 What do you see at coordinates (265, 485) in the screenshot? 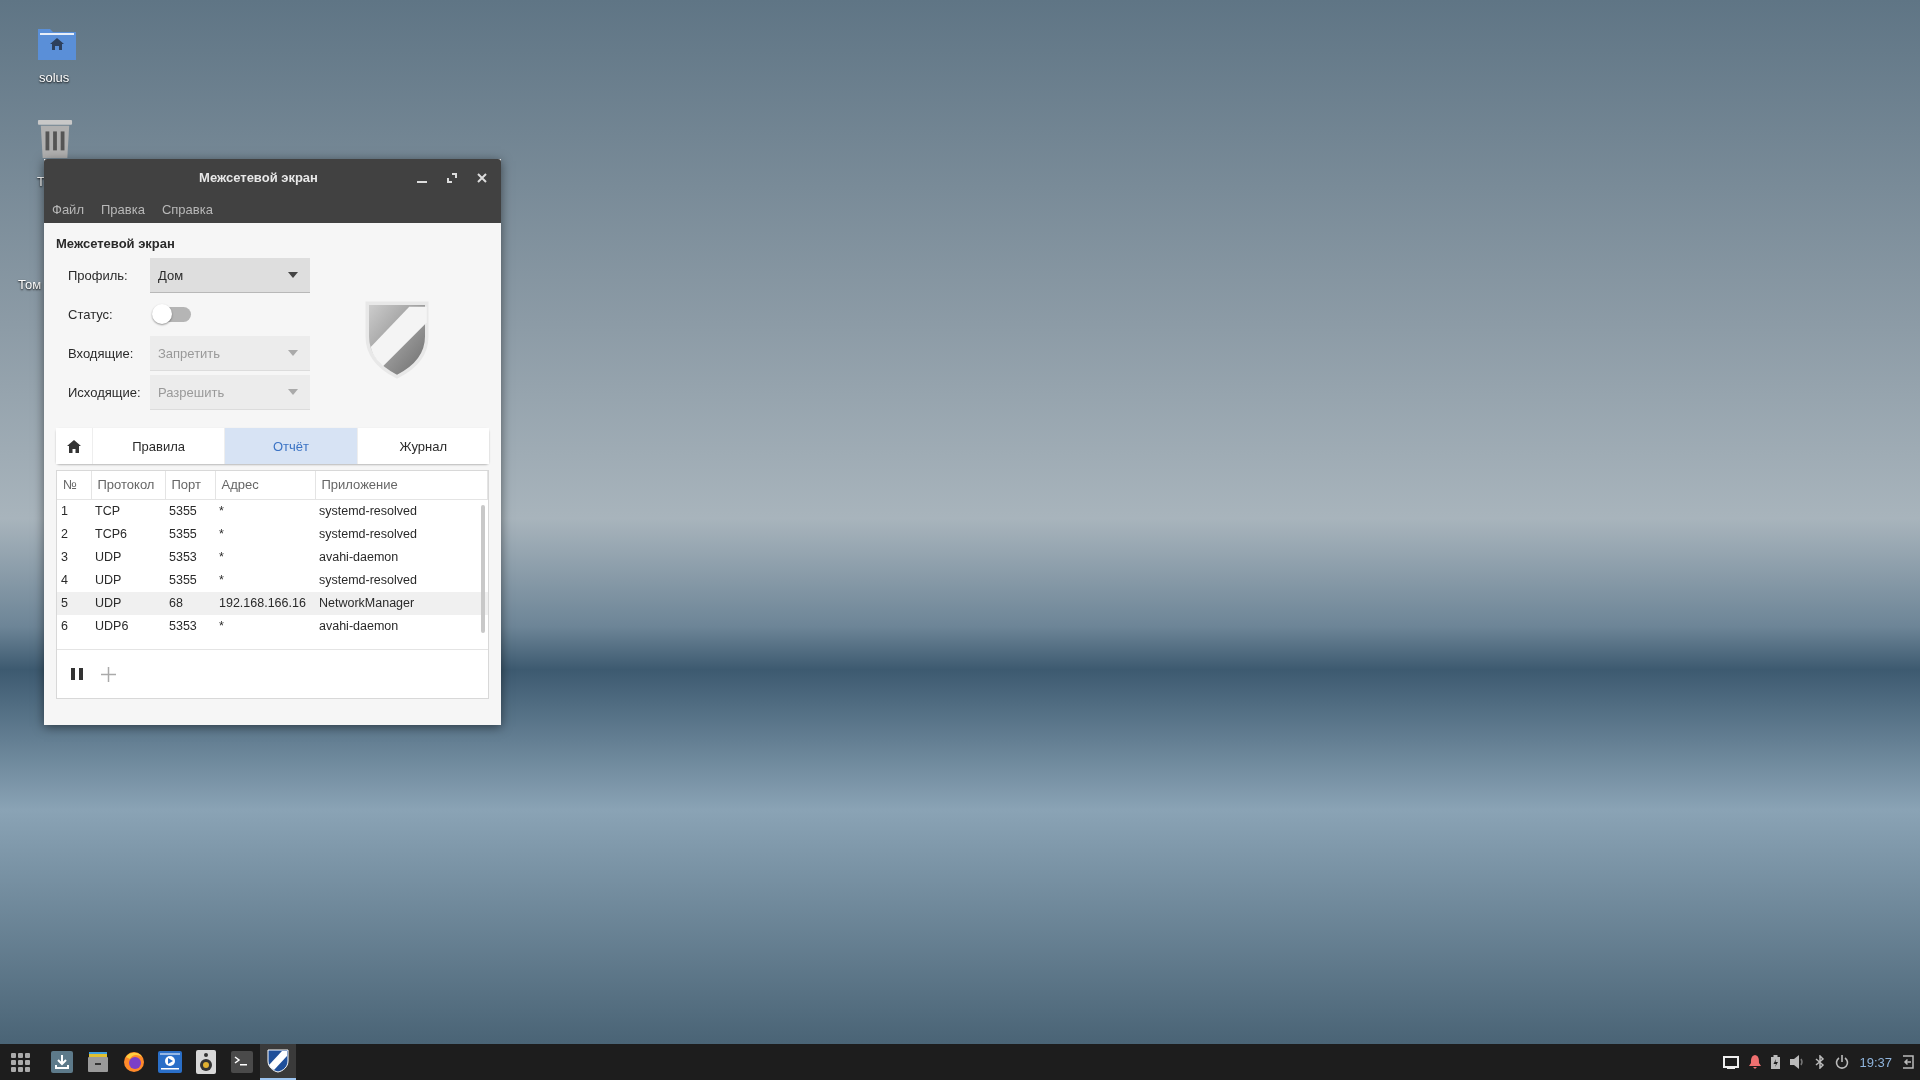
I see `column-header: Адрес` at bounding box center [265, 485].